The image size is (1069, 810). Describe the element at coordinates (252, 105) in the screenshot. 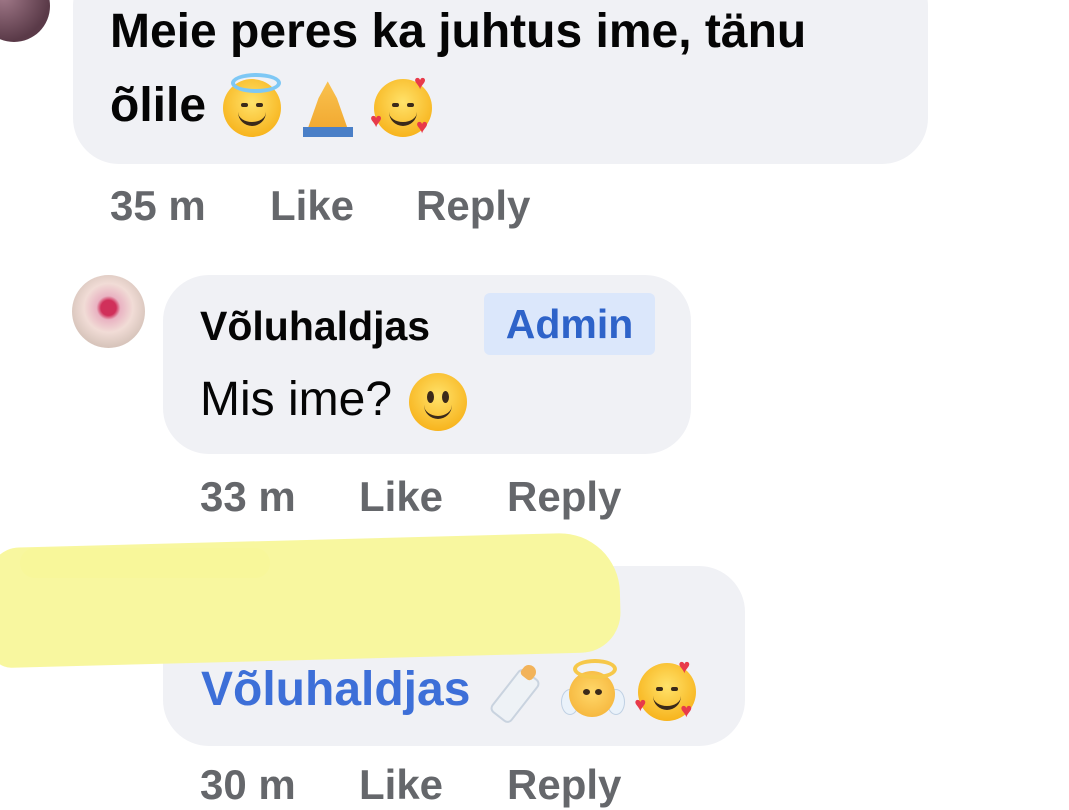

I see `smiling-face-with-halo-icon` at that location.